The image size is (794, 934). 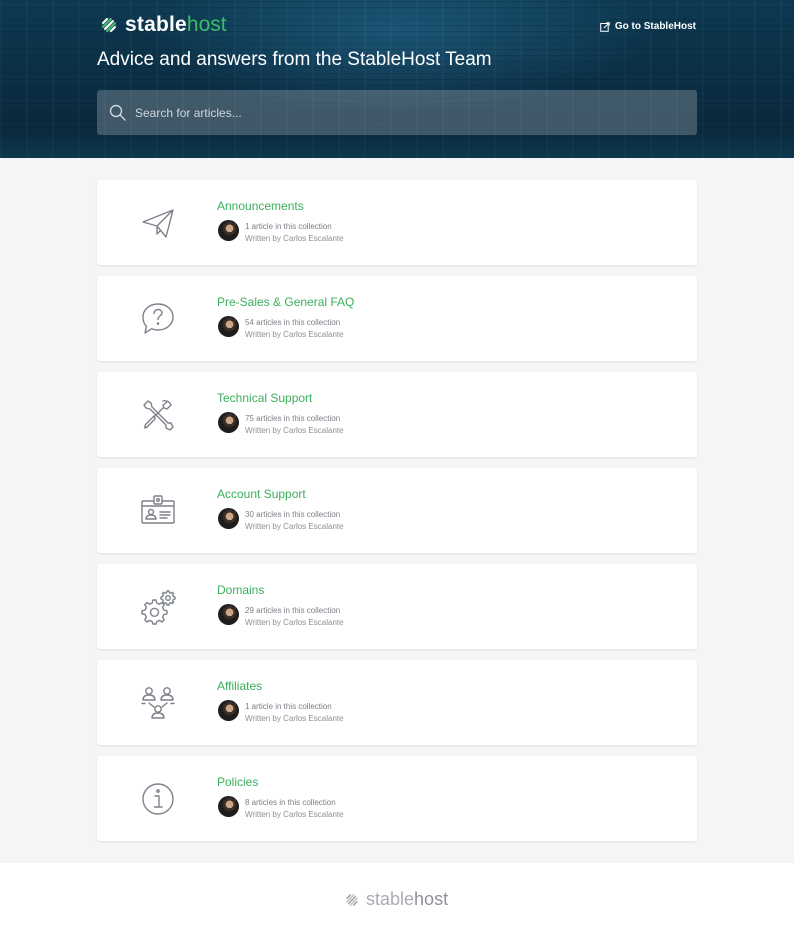 I want to click on collection-title: Affiliates, so click(x=239, y=686).